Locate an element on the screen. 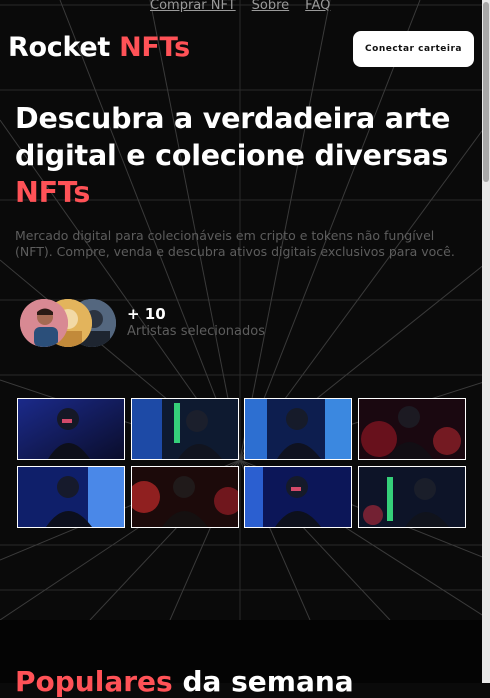 This screenshot has height=698, width=490. artists-label: Artistas selecionados is located at coordinates (196, 331).